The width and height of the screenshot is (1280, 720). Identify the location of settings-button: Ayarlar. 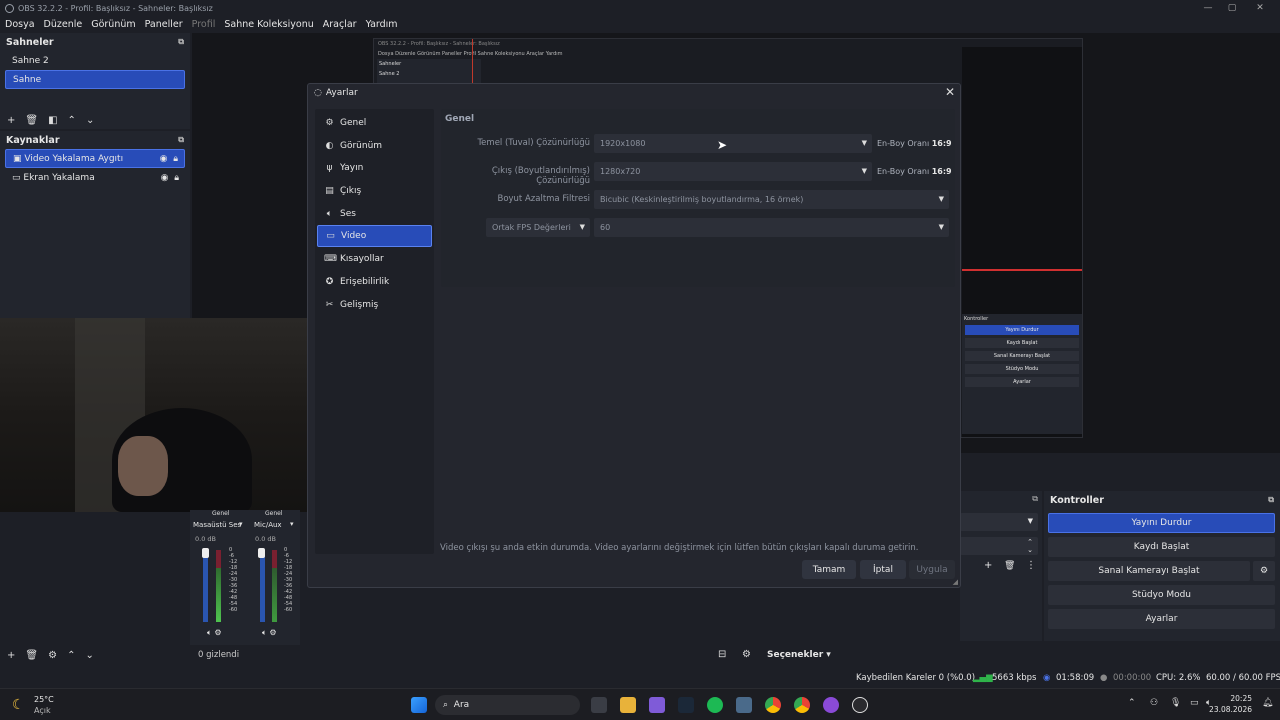
(1161, 619).